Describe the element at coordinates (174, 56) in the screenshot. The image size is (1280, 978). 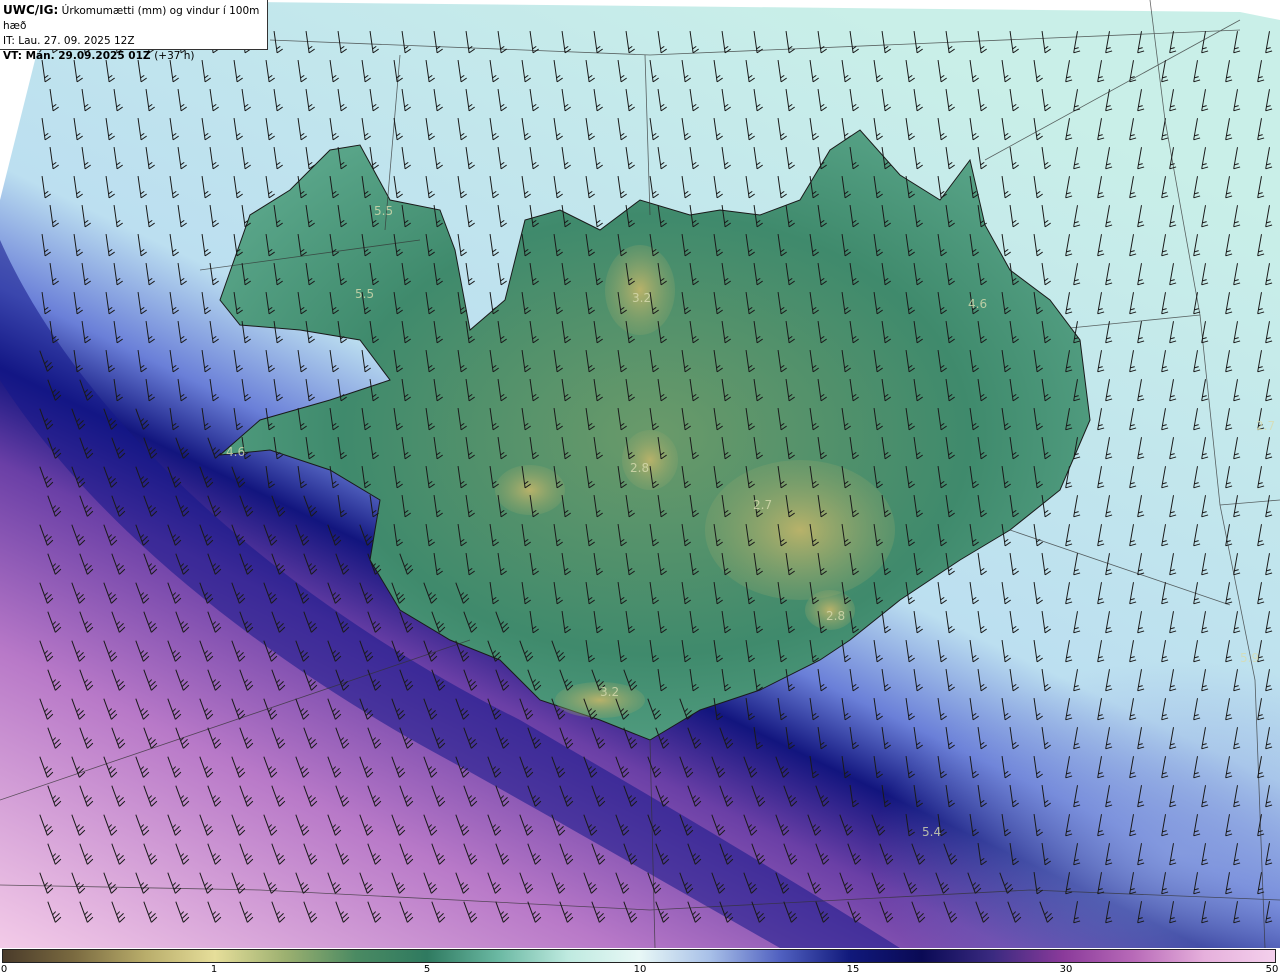
I see `lead-time: (+37 h)` at that location.